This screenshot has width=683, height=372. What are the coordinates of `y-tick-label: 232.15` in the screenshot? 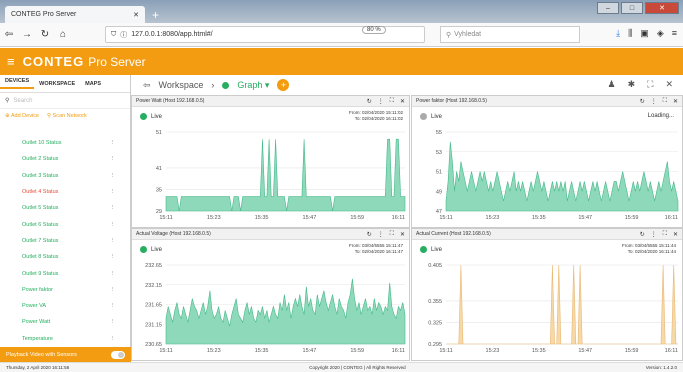 It's located at (153, 286).